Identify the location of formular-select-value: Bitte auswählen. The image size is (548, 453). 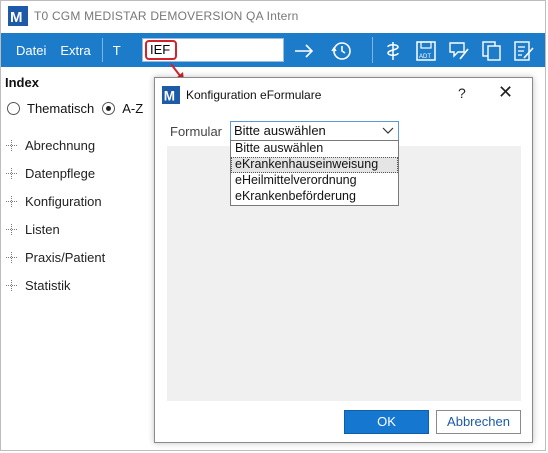
(280, 130).